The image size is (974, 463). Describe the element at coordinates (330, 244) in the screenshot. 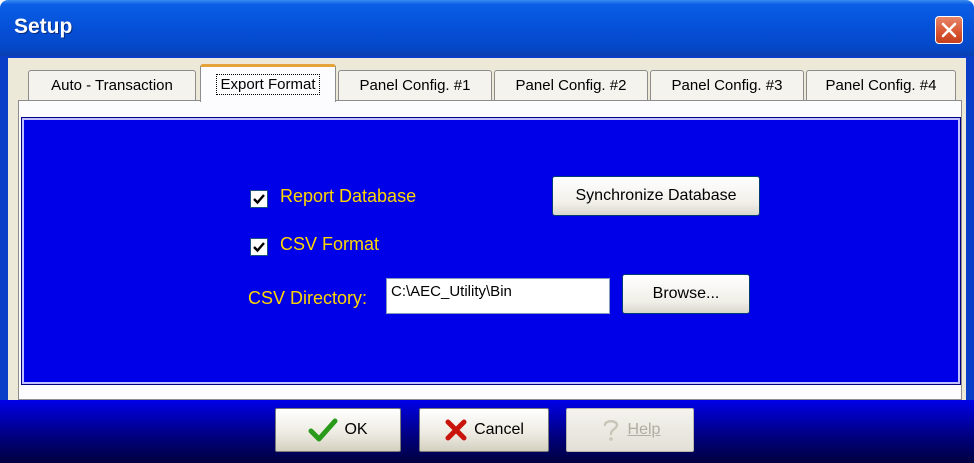

I see `csv-format-label: CSV Format` at that location.